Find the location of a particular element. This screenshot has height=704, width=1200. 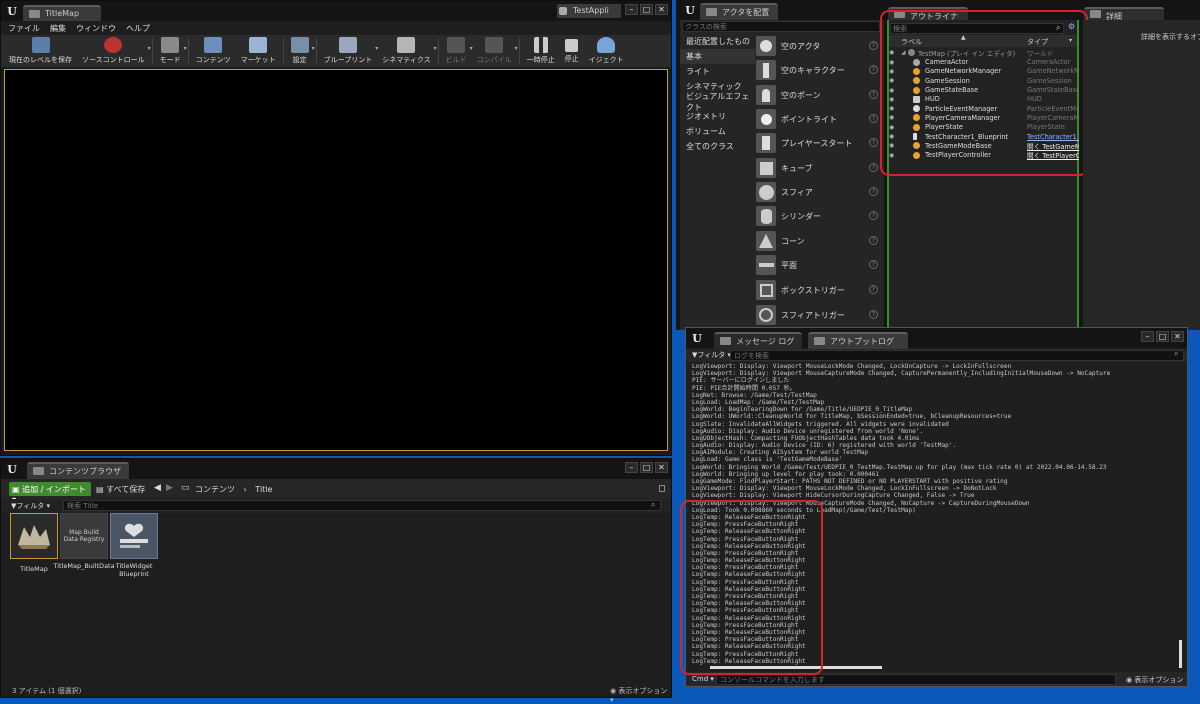

content-browser-titlebar: U コンテンツブラウザ – □ ✕ is located at coordinates (336, 469).